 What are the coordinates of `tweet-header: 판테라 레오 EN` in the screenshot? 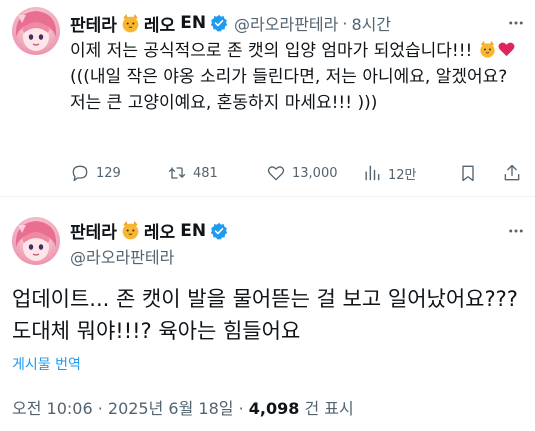 It's located at (149, 230).